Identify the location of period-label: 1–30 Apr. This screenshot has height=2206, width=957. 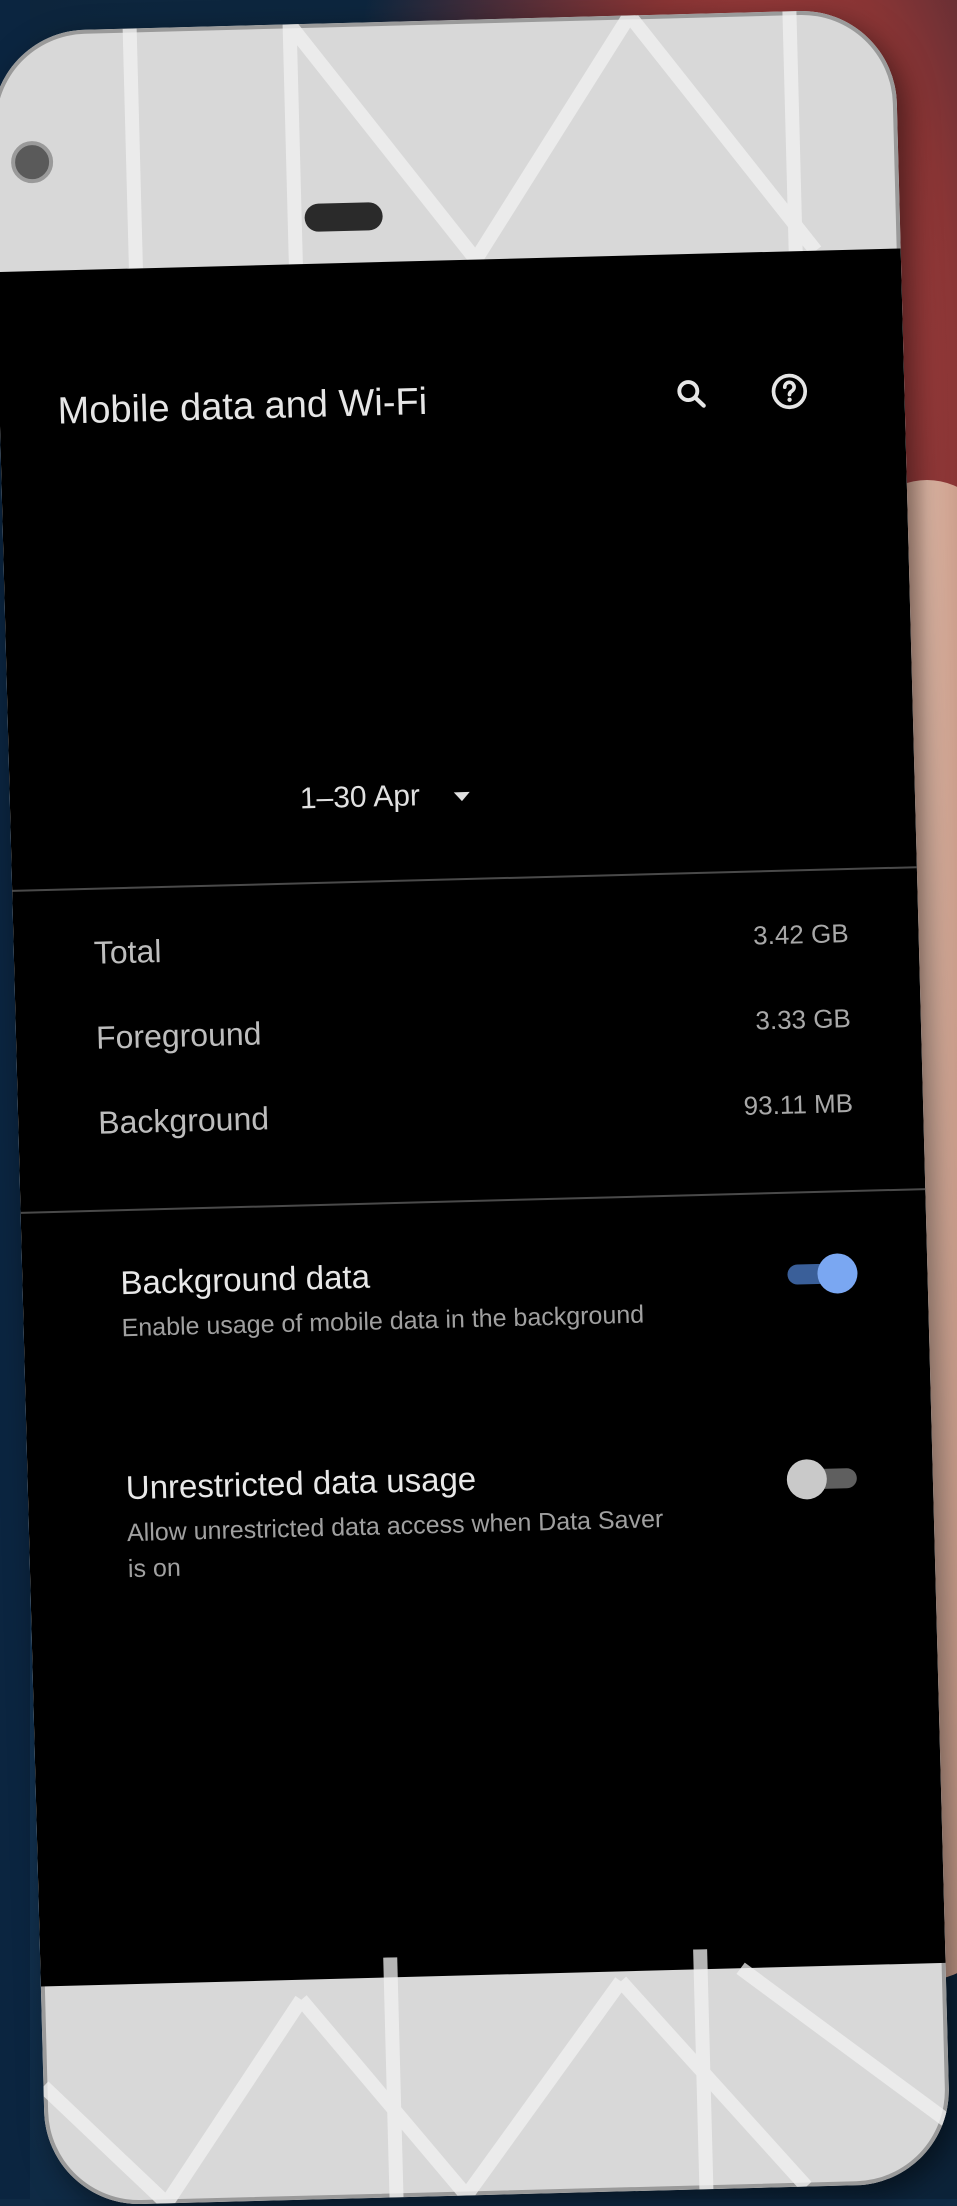
(360, 797).